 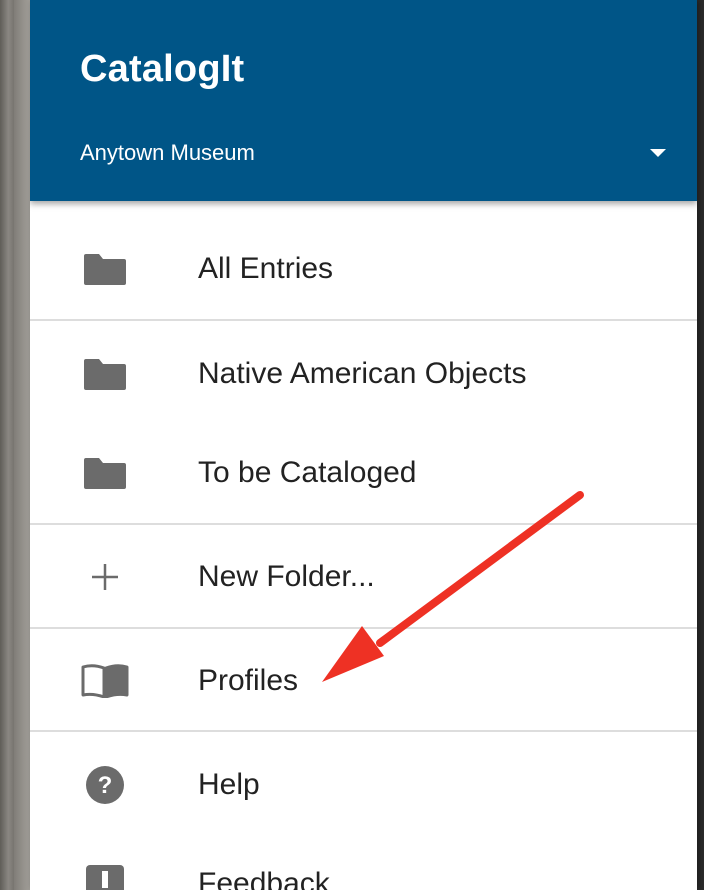 What do you see at coordinates (7, 445) in the screenshot?
I see `background-left` at bounding box center [7, 445].